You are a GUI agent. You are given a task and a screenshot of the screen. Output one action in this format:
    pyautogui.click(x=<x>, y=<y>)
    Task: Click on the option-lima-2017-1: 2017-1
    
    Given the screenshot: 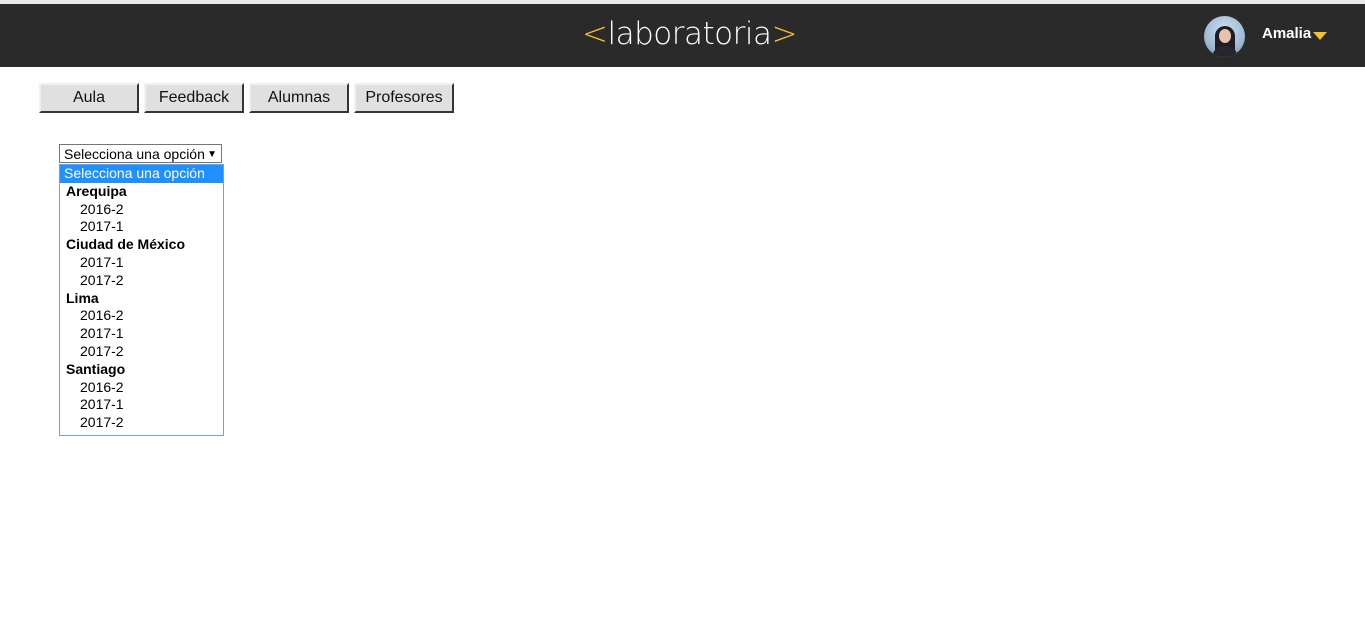 What is the action you would take?
    pyautogui.click(x=141, y=334)
    